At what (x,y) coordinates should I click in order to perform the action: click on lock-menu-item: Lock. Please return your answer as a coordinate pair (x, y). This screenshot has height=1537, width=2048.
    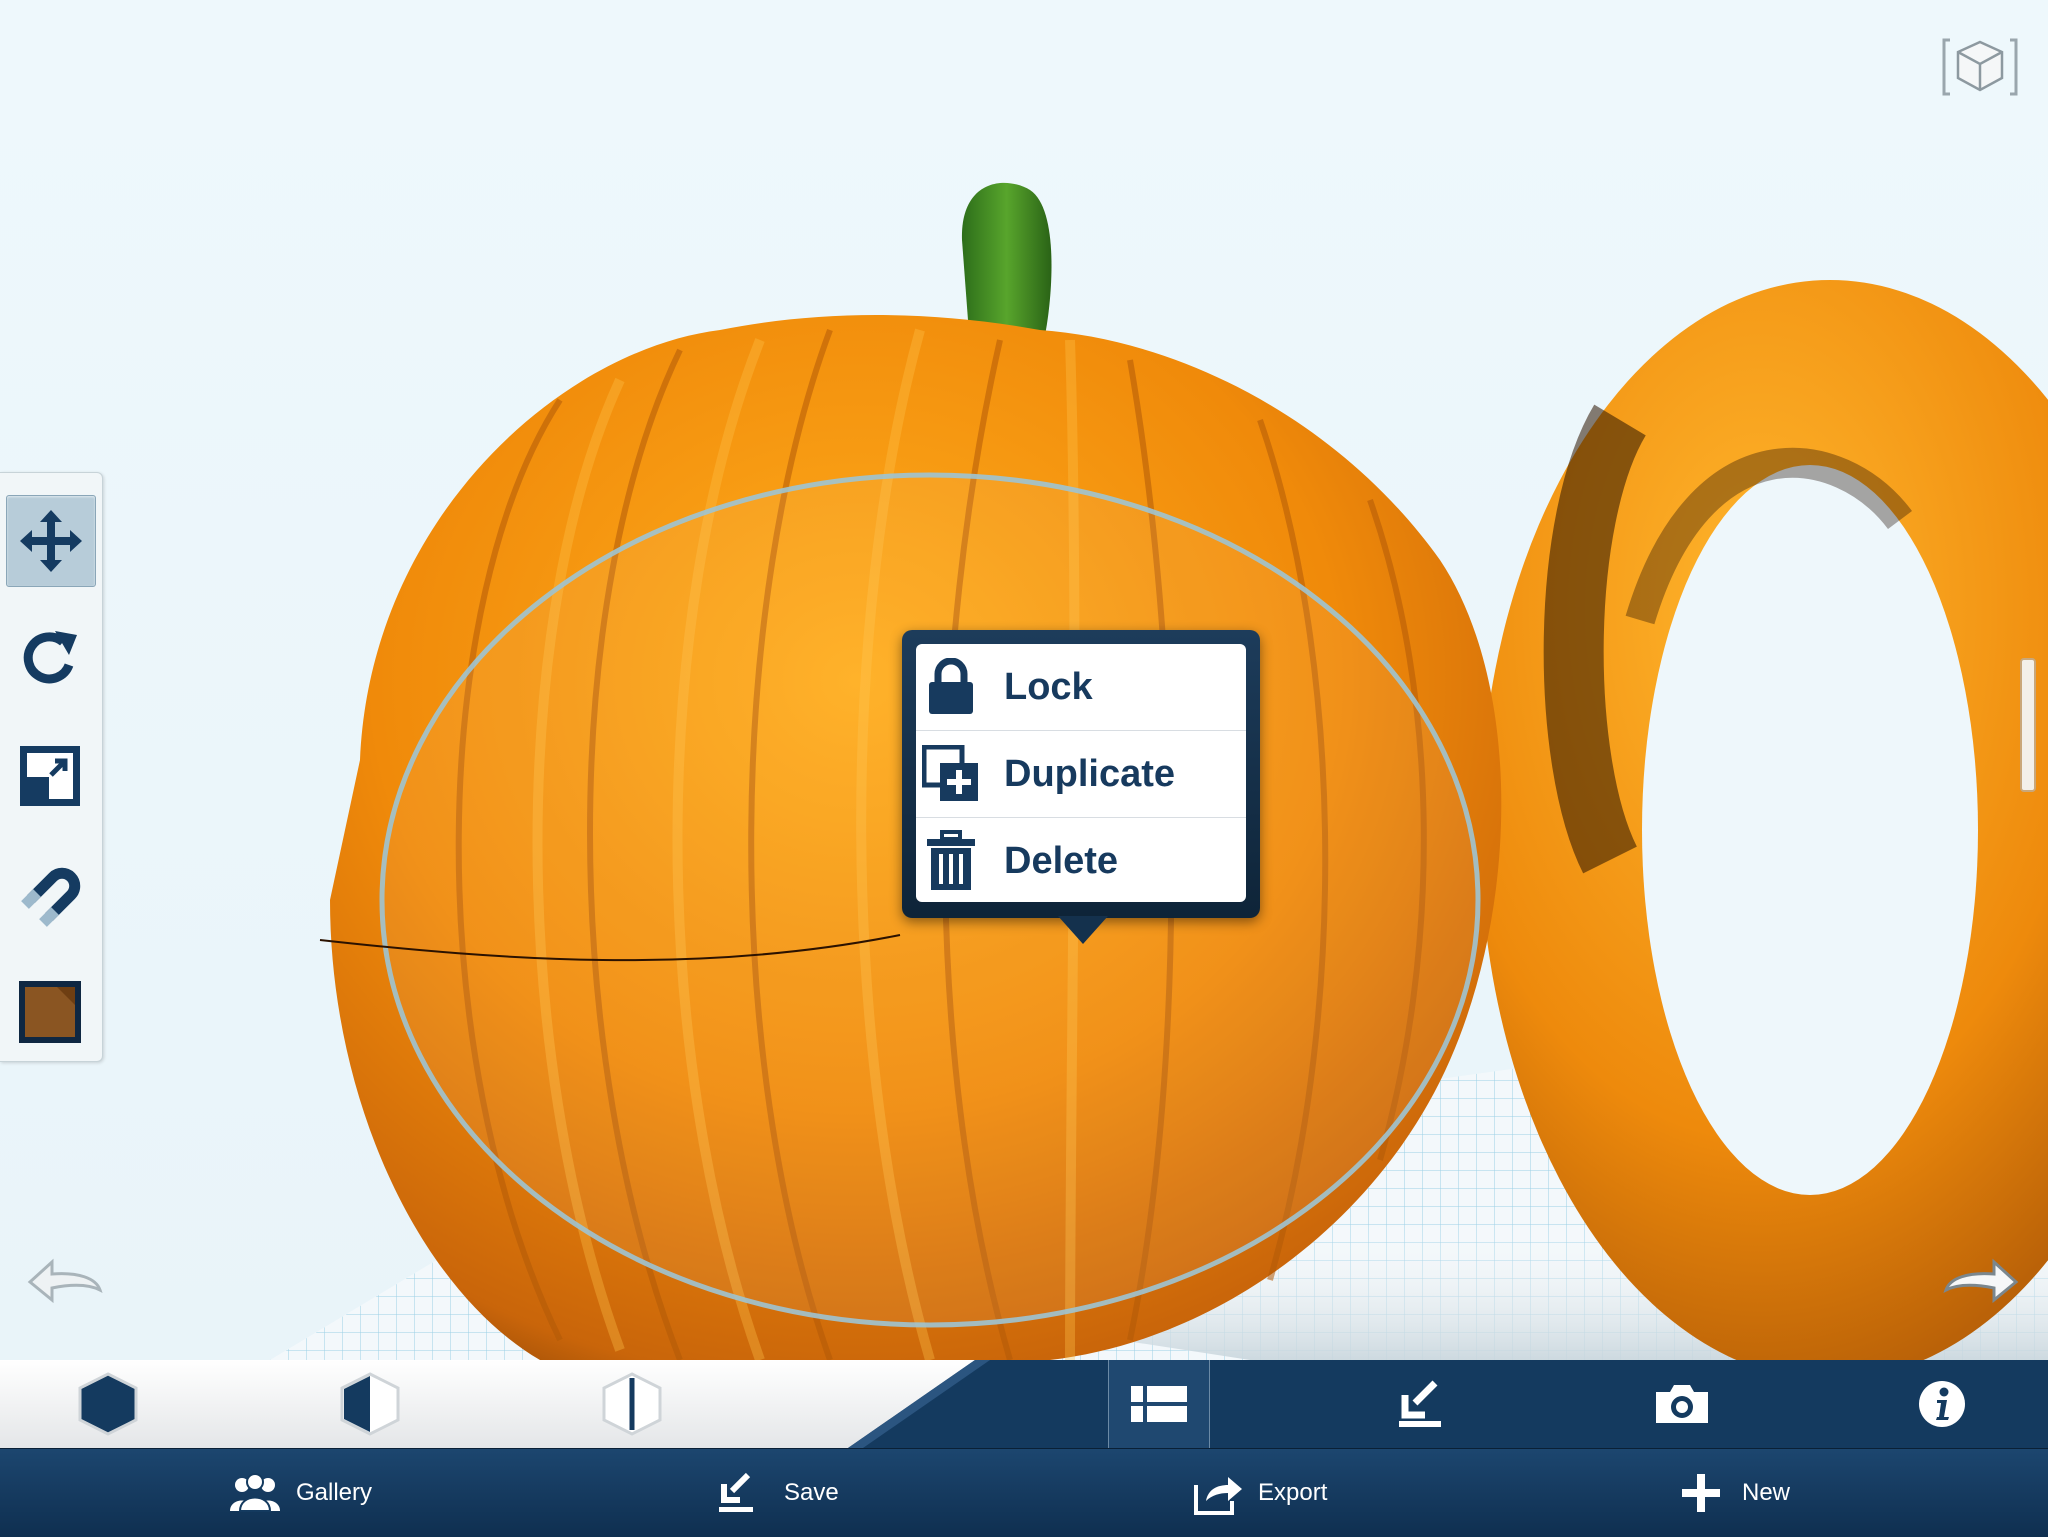
    Looking at the image, I should click on (1081, 687).